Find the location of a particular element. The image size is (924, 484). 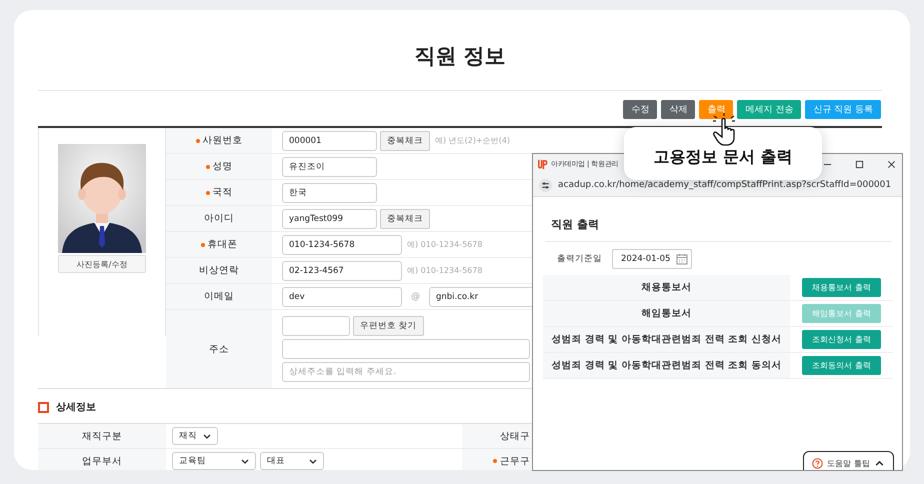

photo-upload-button: 사진등록/수정 is located at coordinates (102, 264).